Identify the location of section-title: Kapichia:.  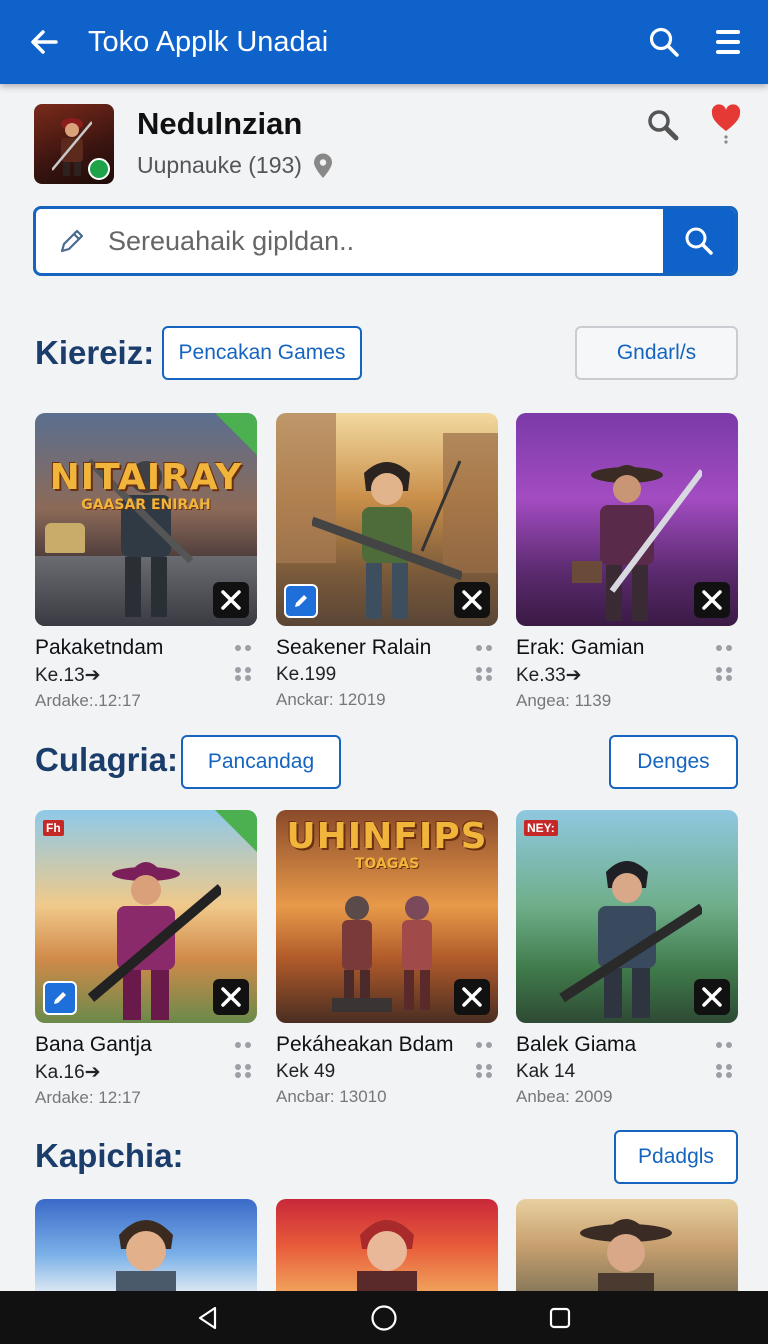
(109, 1155).